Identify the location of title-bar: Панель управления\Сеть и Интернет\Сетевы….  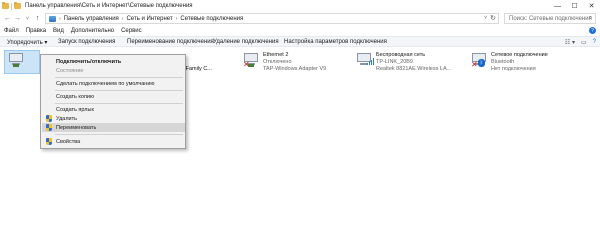
(300, 6).